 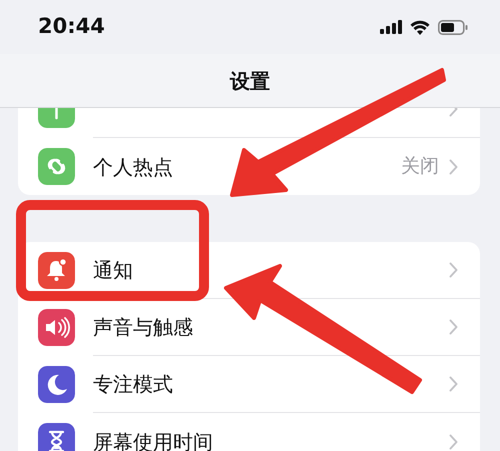 I want to click on status-time: 20:44, so click(x=71, y=26).